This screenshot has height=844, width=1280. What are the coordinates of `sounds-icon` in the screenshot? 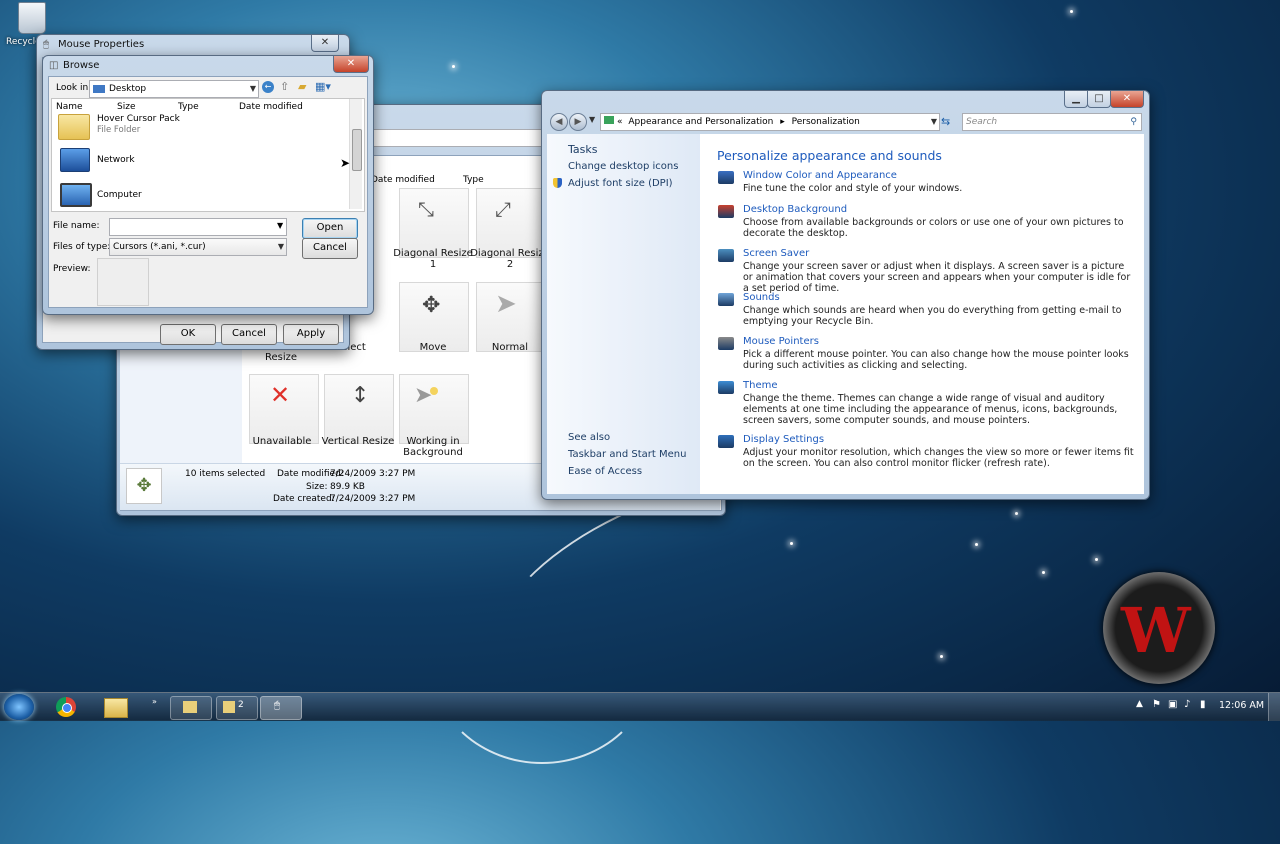 It's located at (726, 299).